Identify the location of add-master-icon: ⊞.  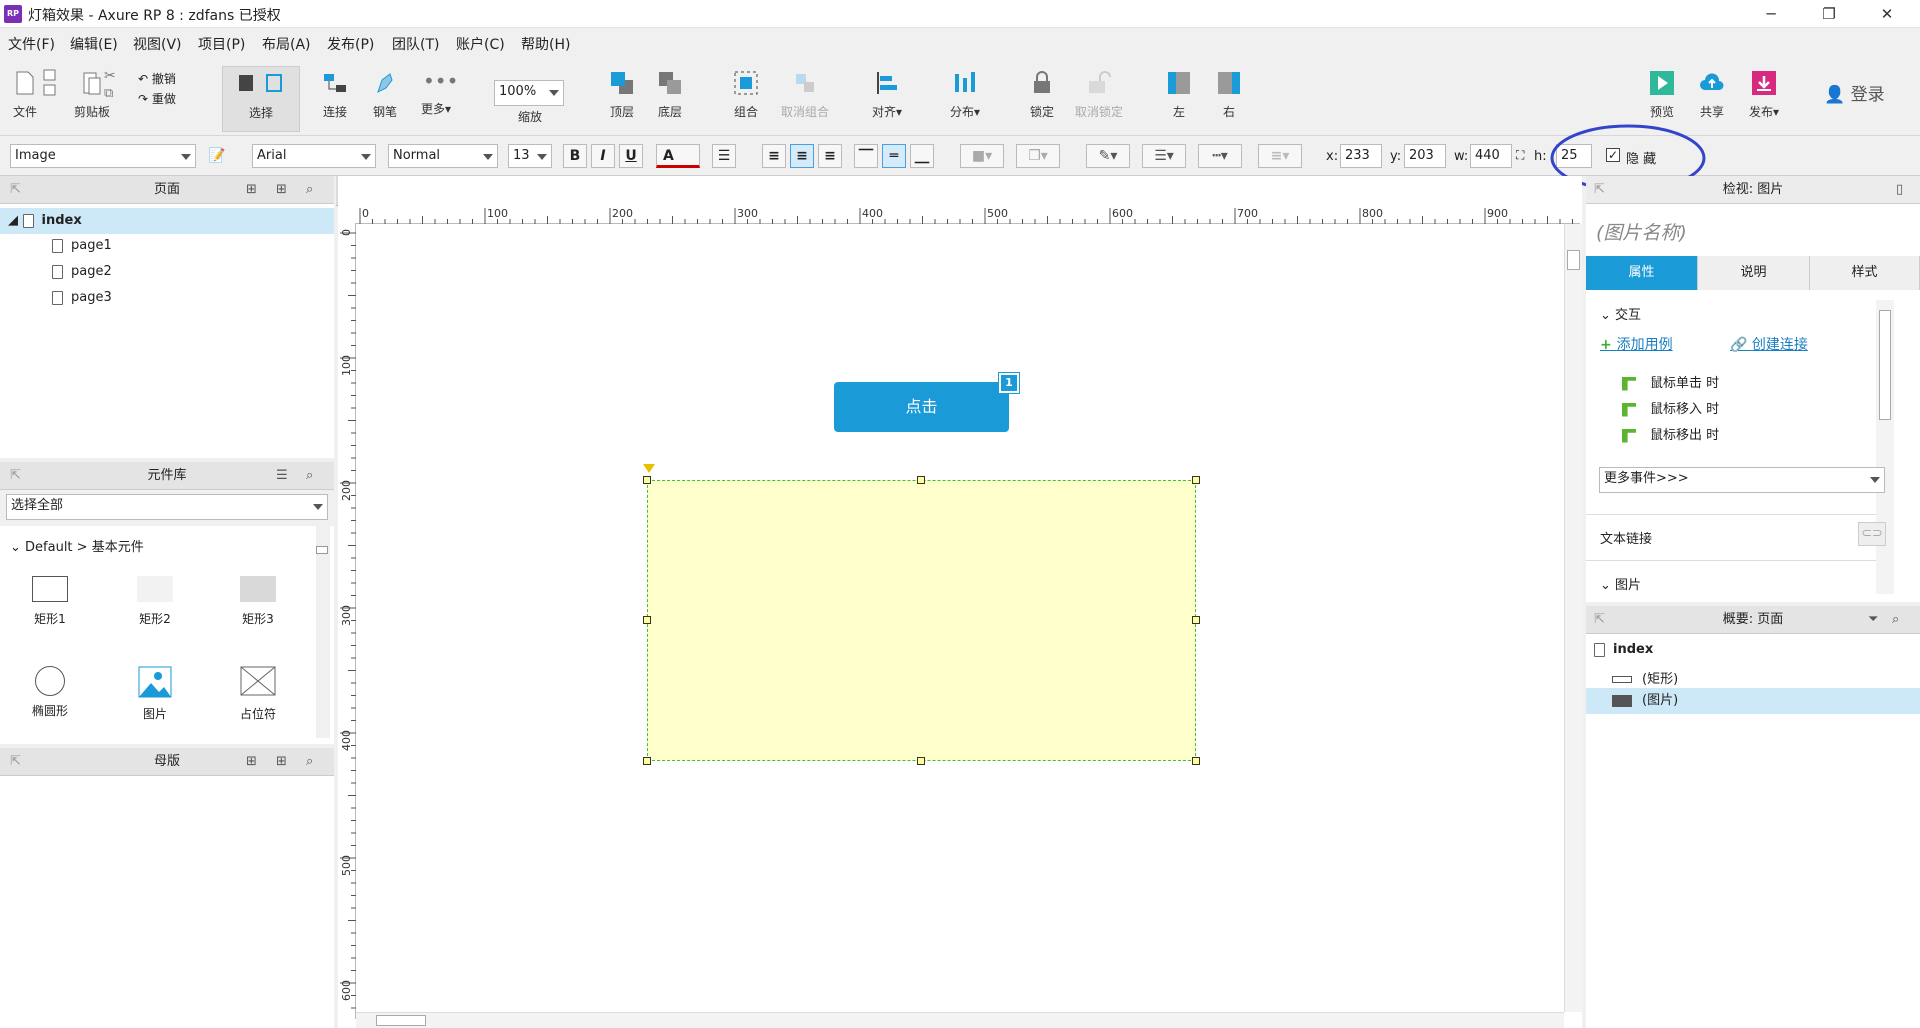
(251, 762).